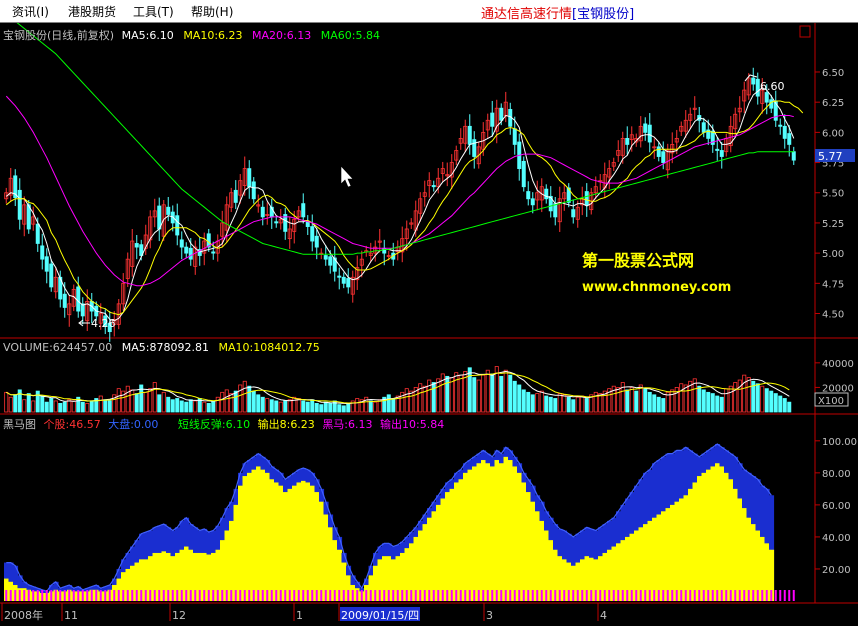 The width and height of the screenshot is (858, 626). I want to click on watermark-chinese: 第一股票公式网, so click(638, 260).